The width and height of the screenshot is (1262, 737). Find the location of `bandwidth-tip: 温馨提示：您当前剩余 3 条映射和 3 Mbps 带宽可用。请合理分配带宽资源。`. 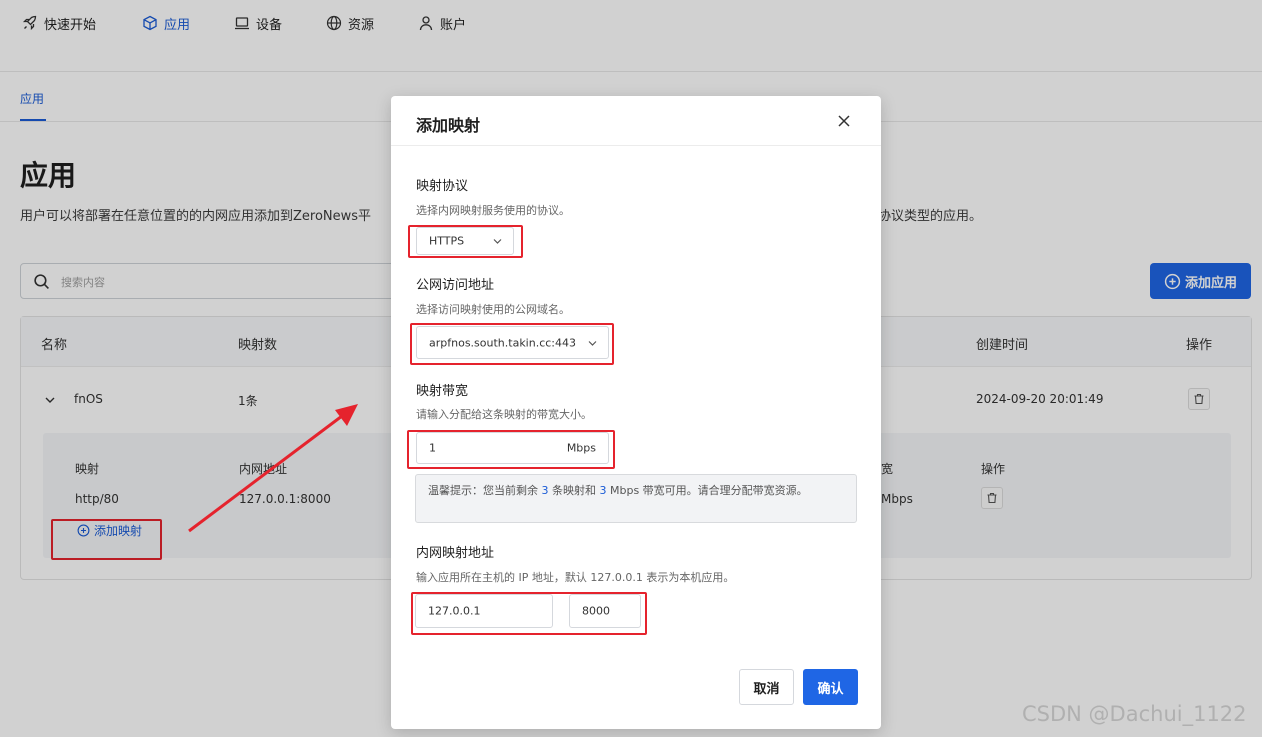

bandwidth-tip: 温馨提示：您当前剩余 3 条映射和 3 Mbps 带宽可用。请合理分配带宽资源。 is located at coordinates (636, 498).